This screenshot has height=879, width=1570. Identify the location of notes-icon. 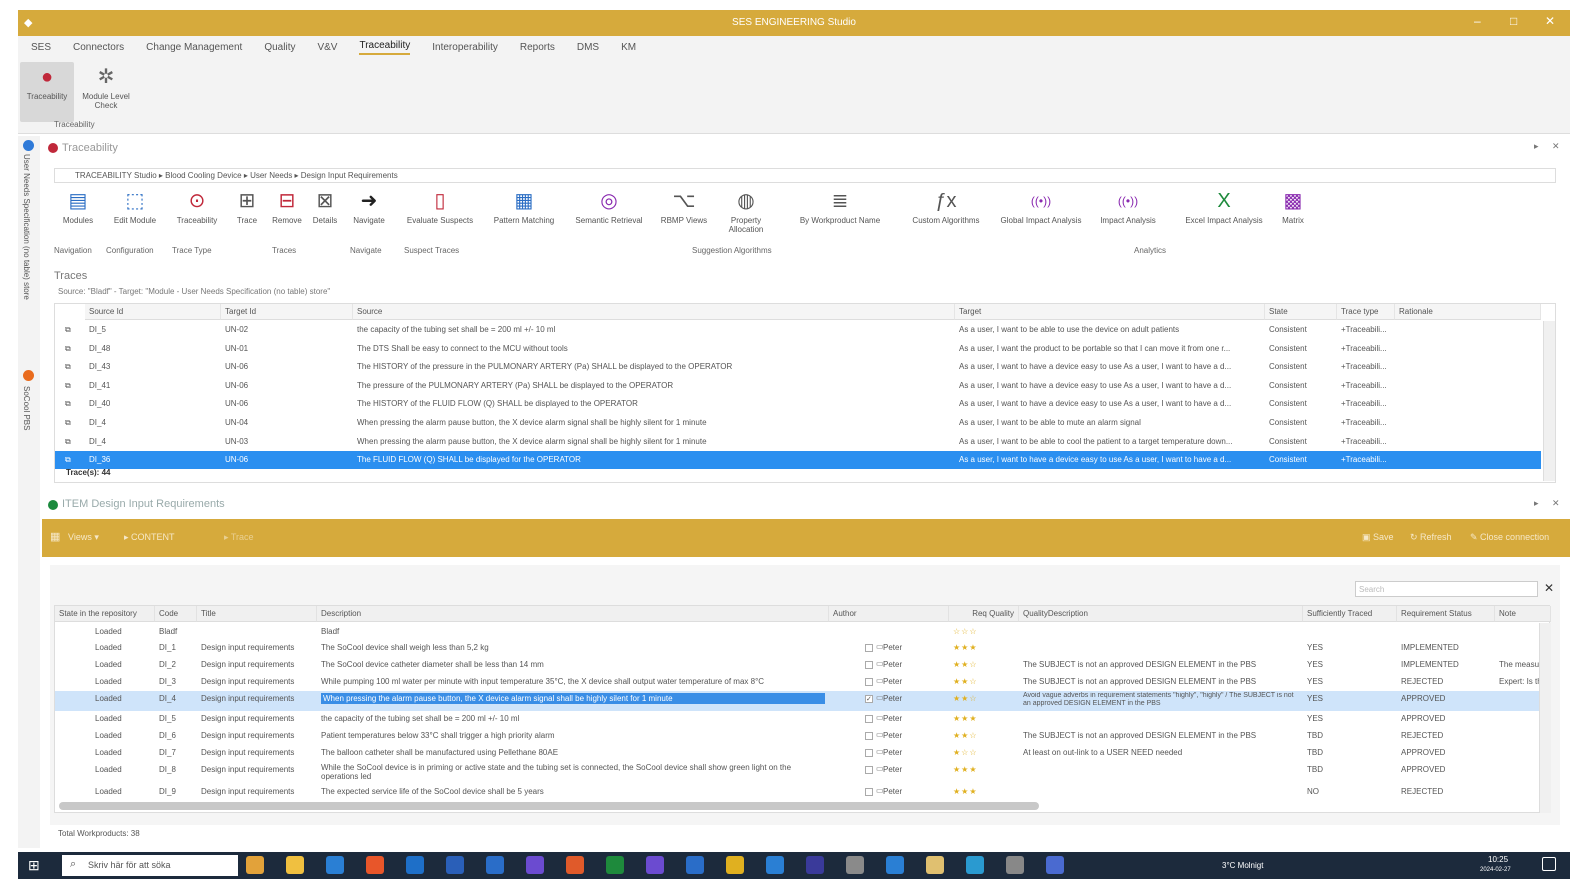
(1055, 865).